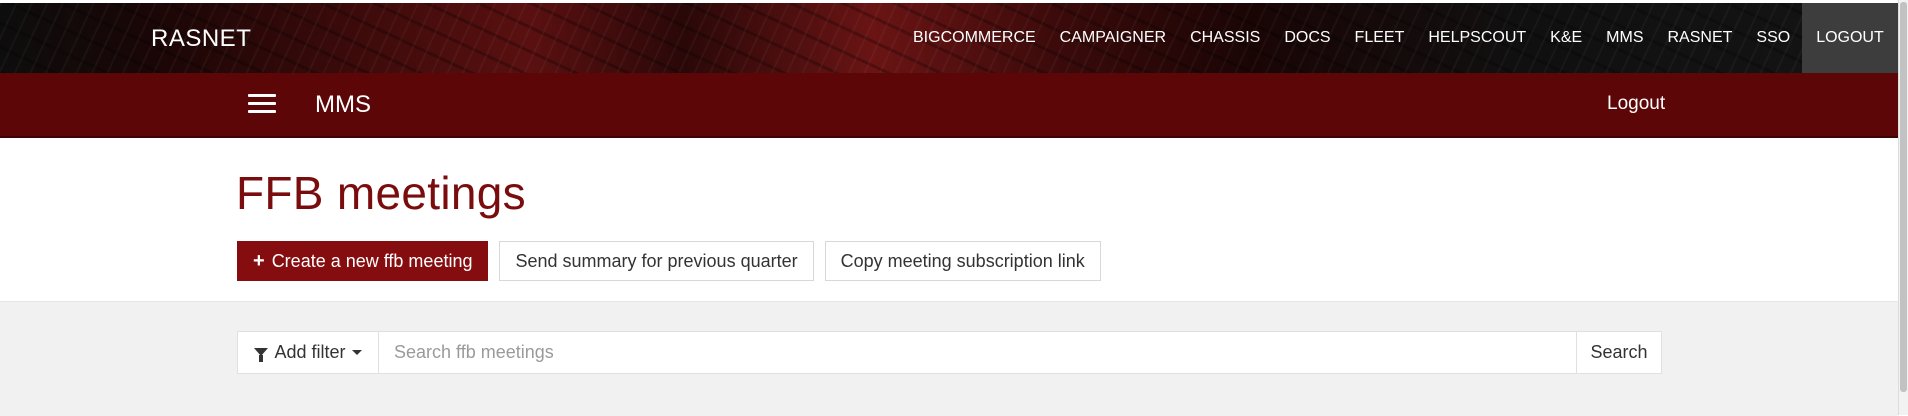  I want to click on copy-subscription-link-label: Copy meeting subscription link, so click(962, 260).